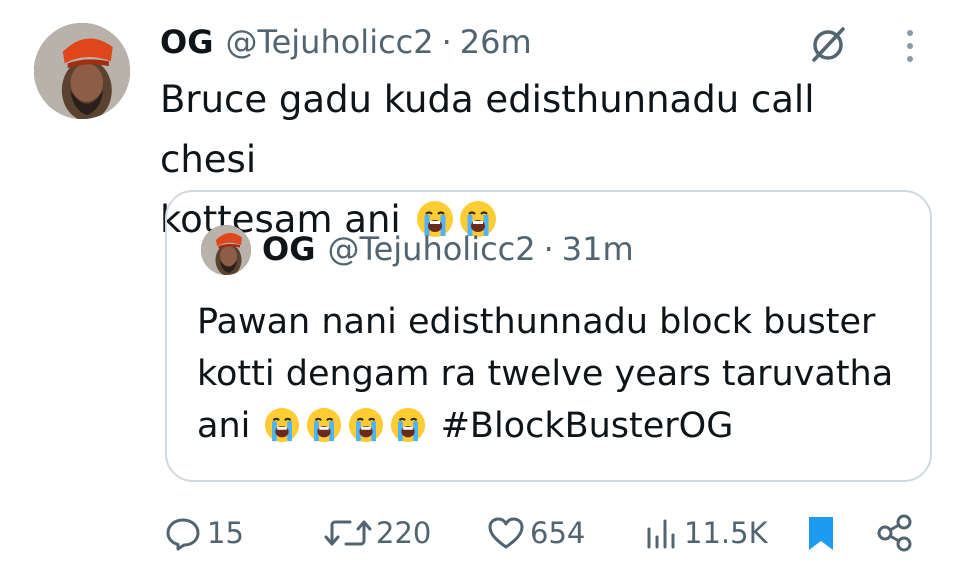 The width and height of the screenshot is (968, 578). Describe the element at coordinates (288, 249) in the screenshot. I see `quoted-author-name: OG` at that location.